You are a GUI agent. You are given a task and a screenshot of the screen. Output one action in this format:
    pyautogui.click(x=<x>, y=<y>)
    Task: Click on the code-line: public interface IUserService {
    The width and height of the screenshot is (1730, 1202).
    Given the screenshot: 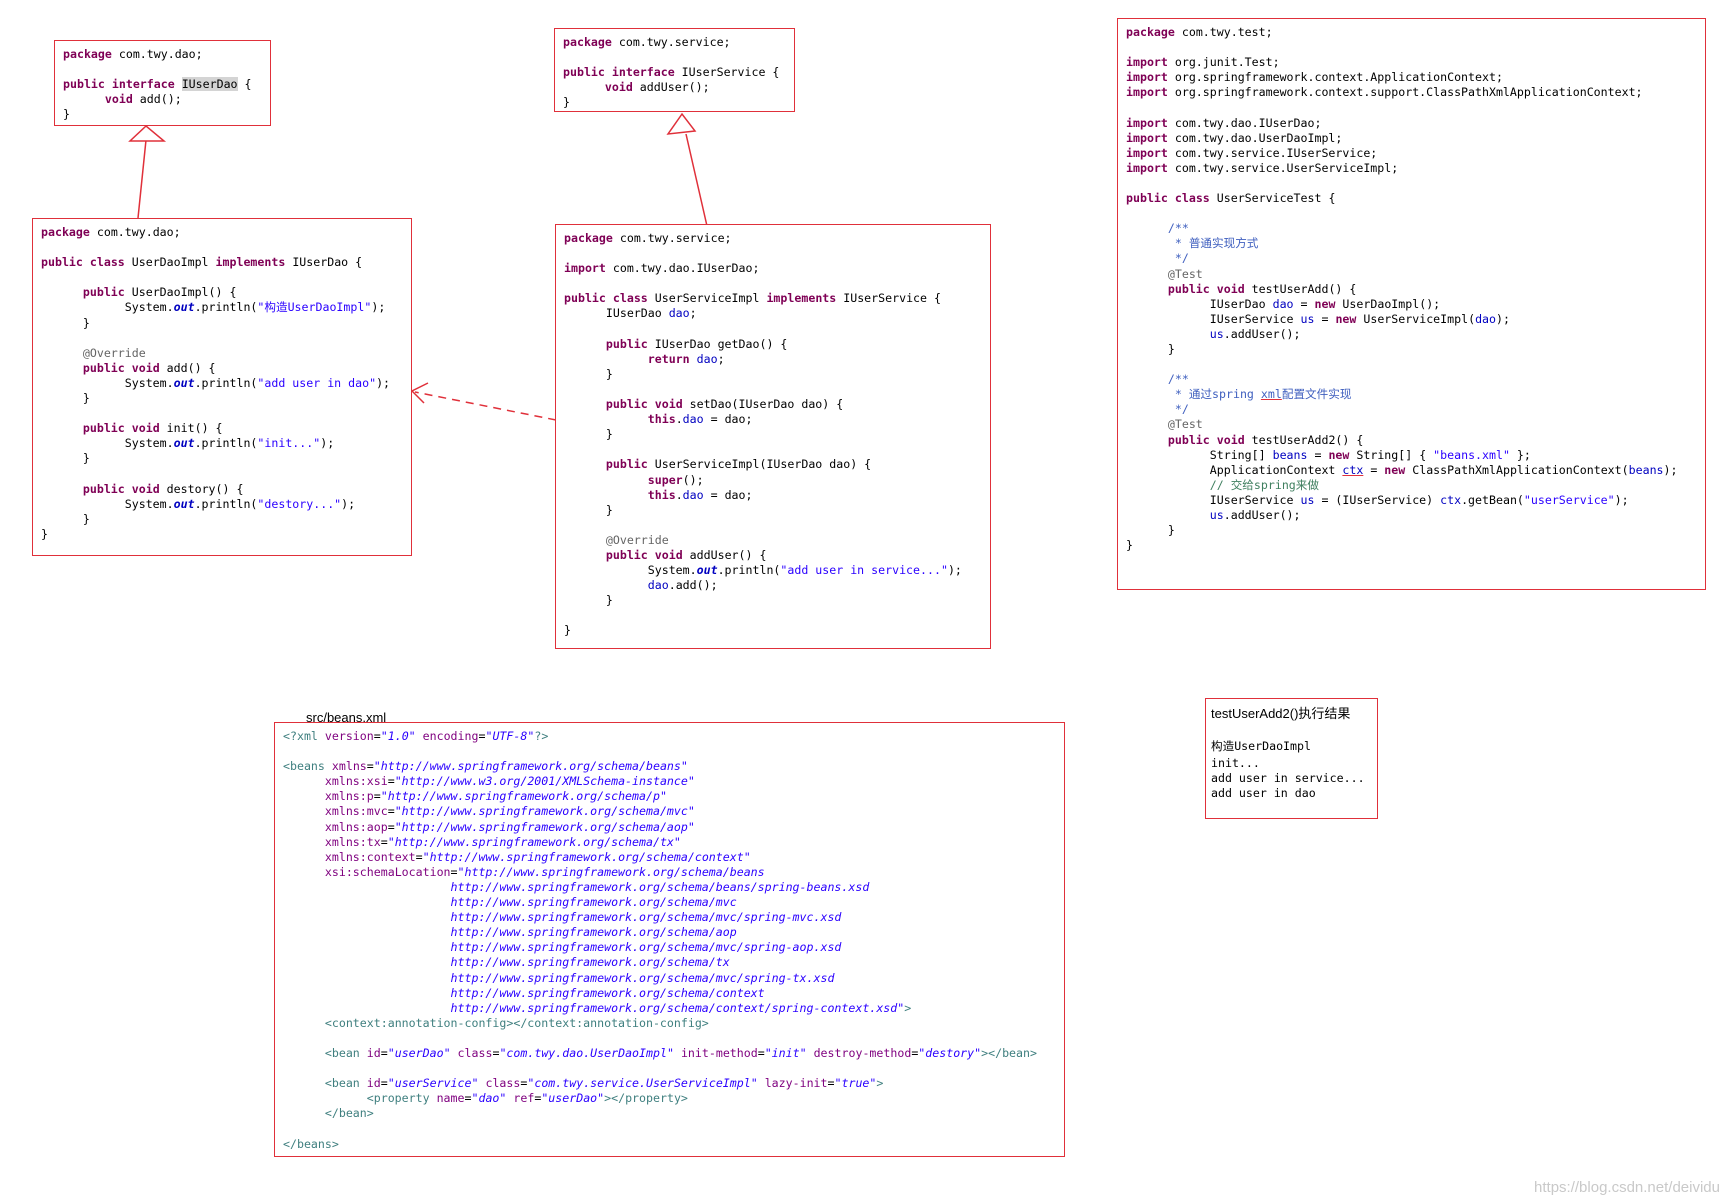 What is the action you would take?
    pyautogui.click(x=674, y=72)
    